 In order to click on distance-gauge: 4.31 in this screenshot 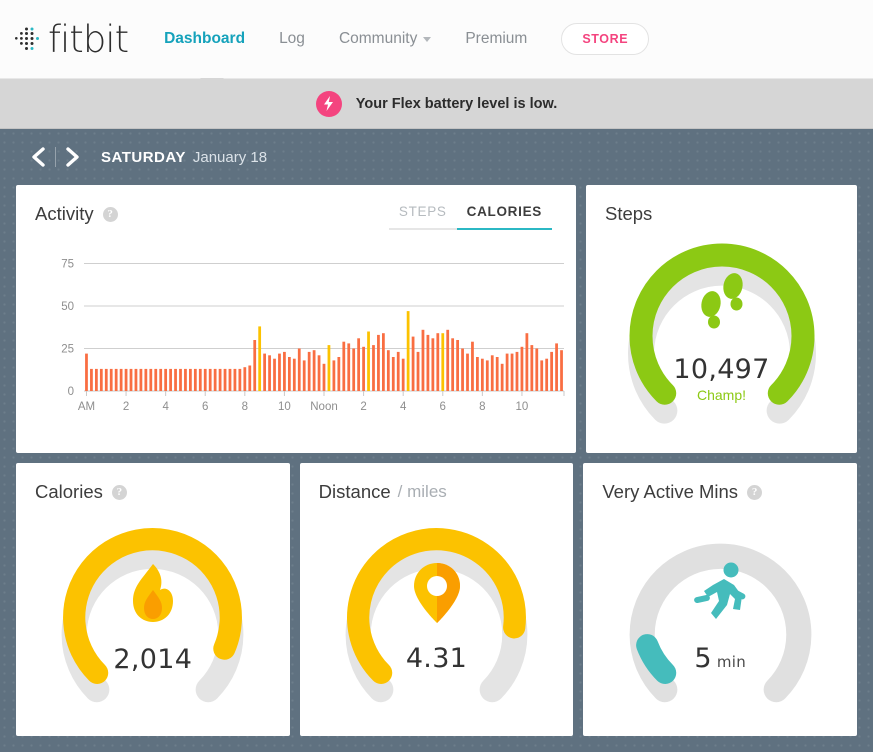, I will do `click(436, 617)`.